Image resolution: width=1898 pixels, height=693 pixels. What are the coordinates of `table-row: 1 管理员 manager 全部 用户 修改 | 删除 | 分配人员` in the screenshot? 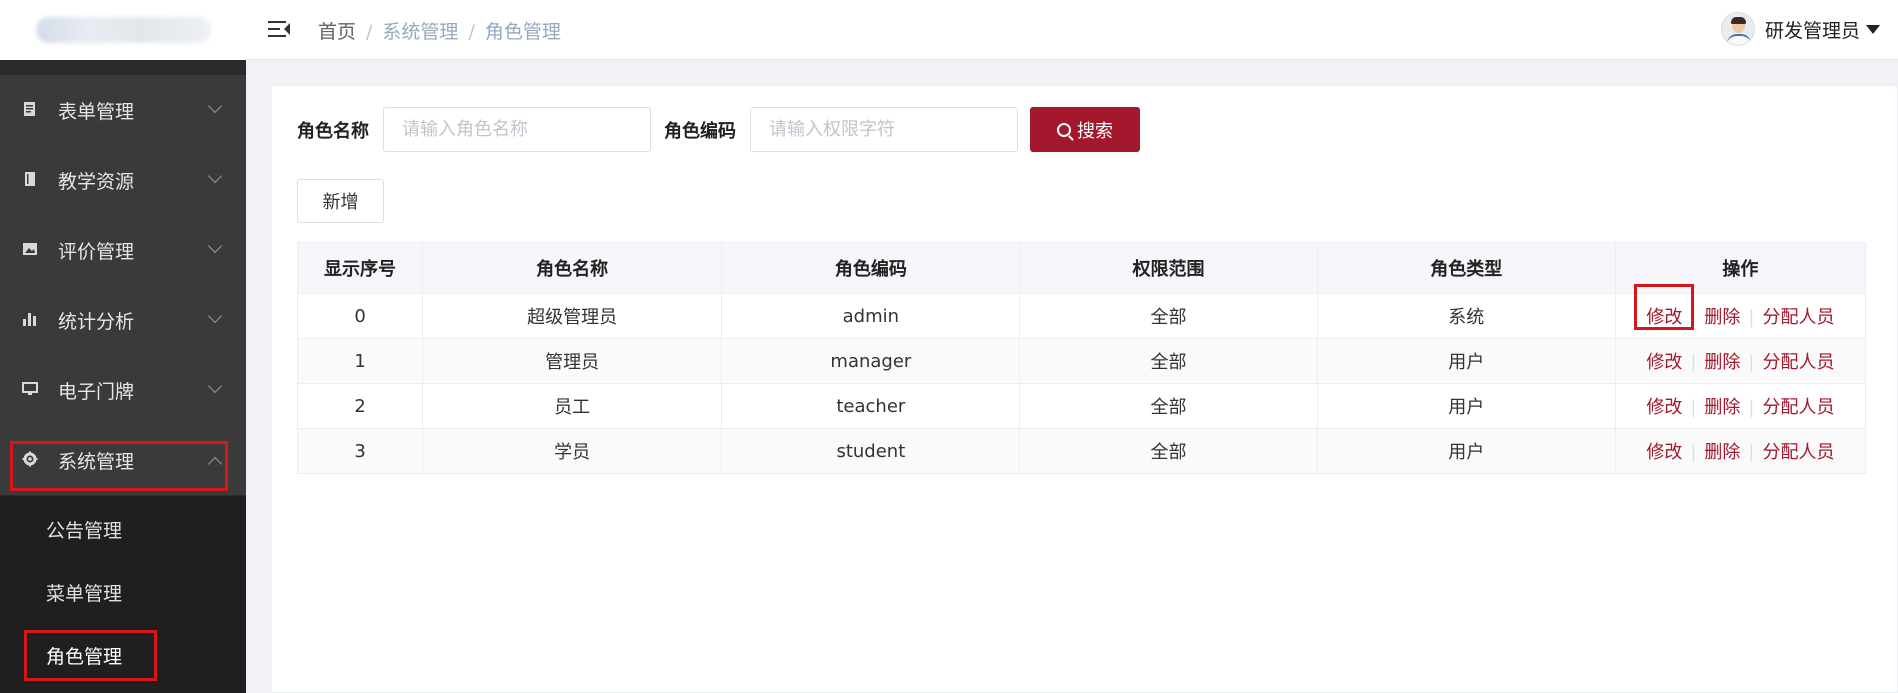 It's located at (1081, 361).